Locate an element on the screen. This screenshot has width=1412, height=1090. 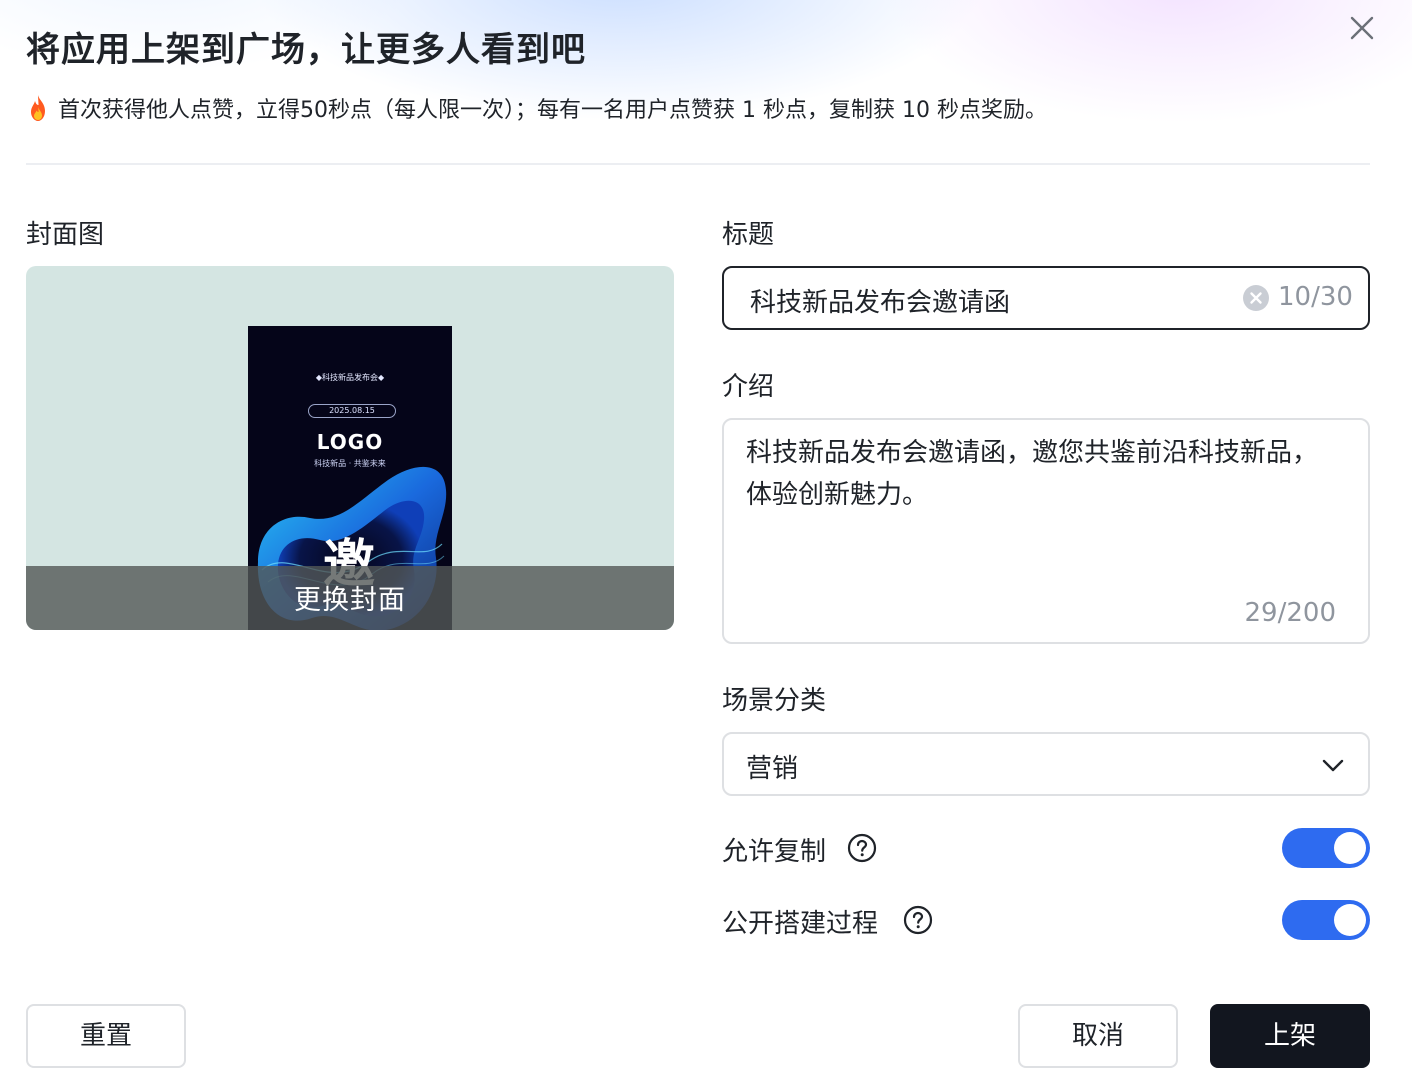
category-select-value: 营销 is located at coordinates (772, 769).